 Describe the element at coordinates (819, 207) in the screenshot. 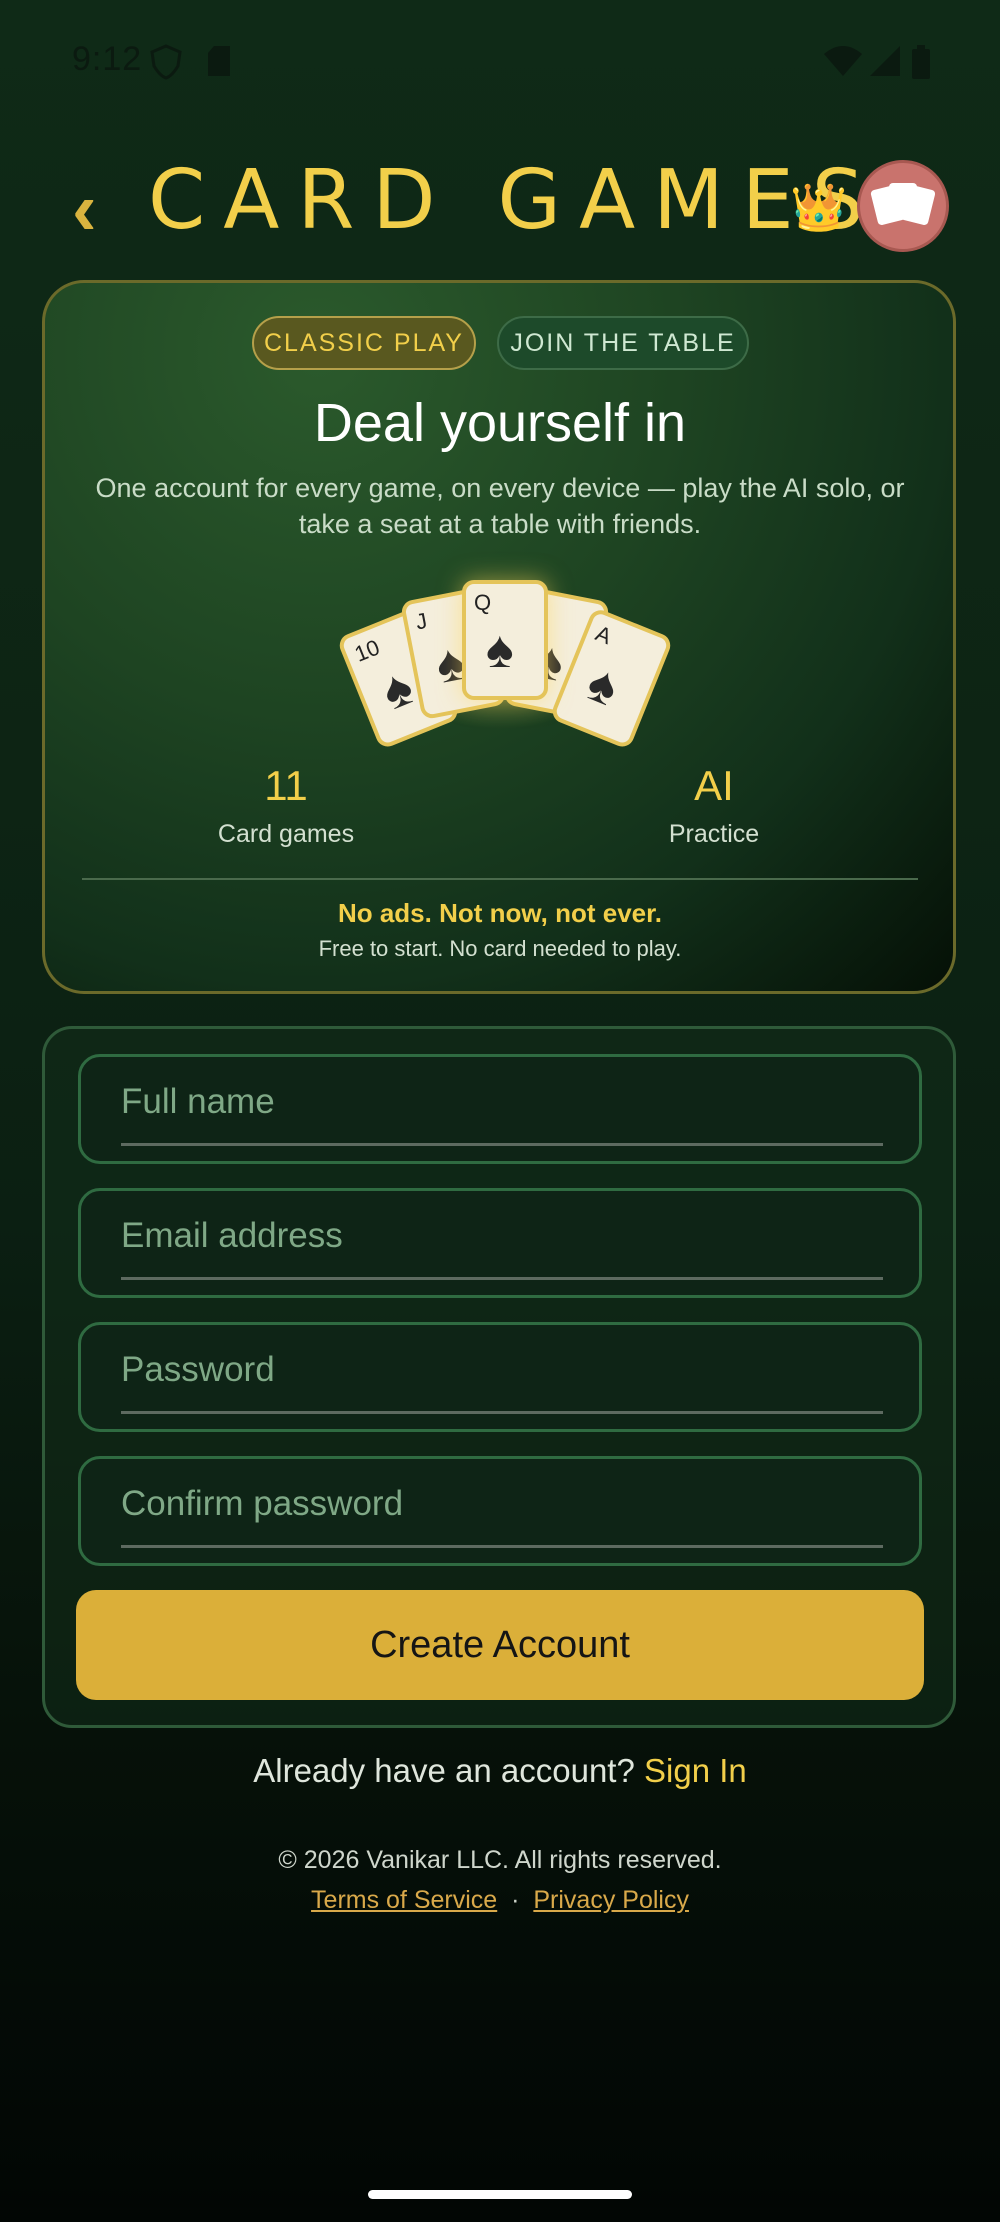

I see `crown-icon: 👑` at that location.